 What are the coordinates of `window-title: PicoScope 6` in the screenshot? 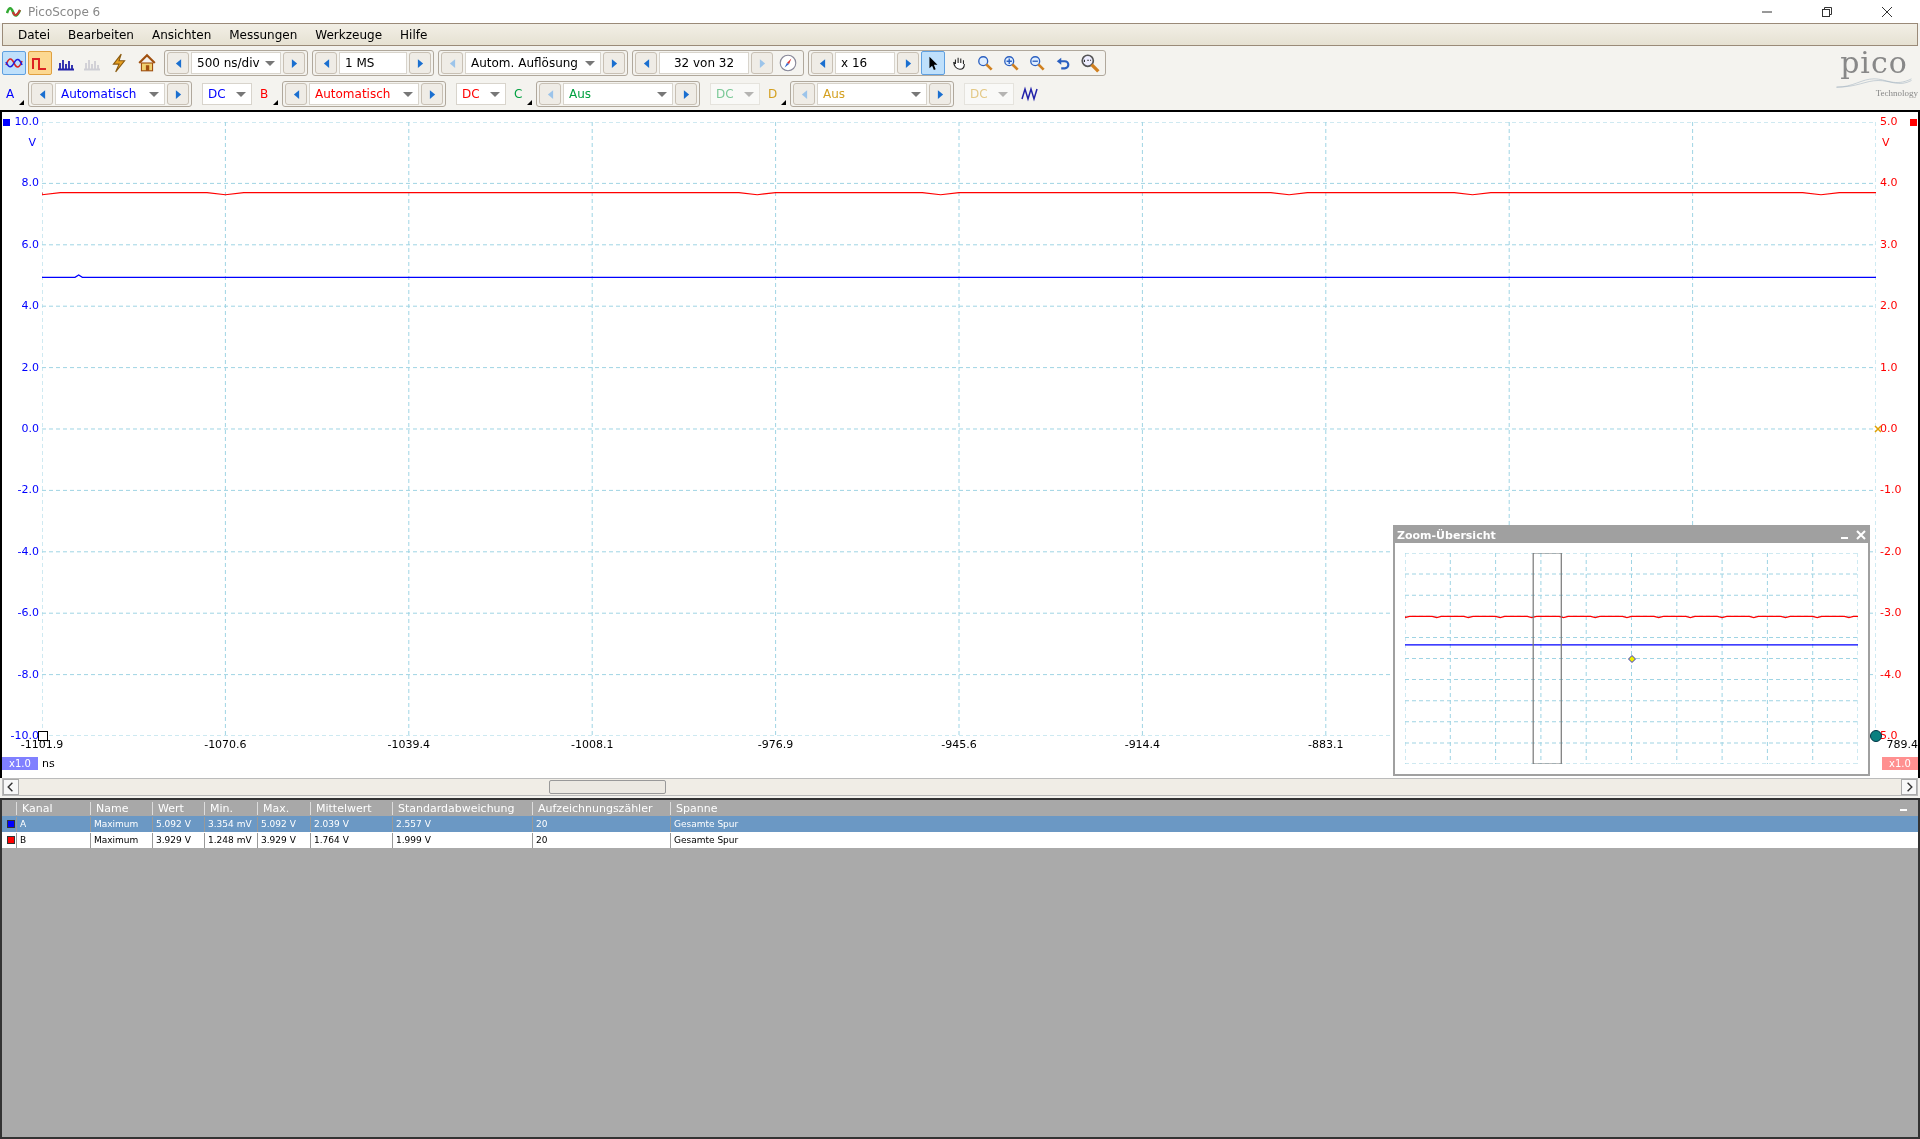 It's located at (64, 11).